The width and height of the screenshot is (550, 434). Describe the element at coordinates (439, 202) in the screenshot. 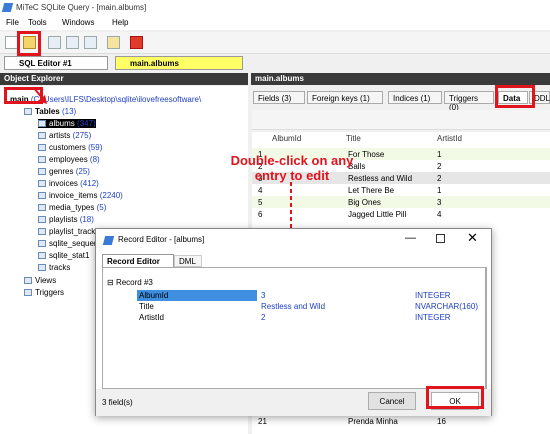

I see `grid-cell: 3` at that location.